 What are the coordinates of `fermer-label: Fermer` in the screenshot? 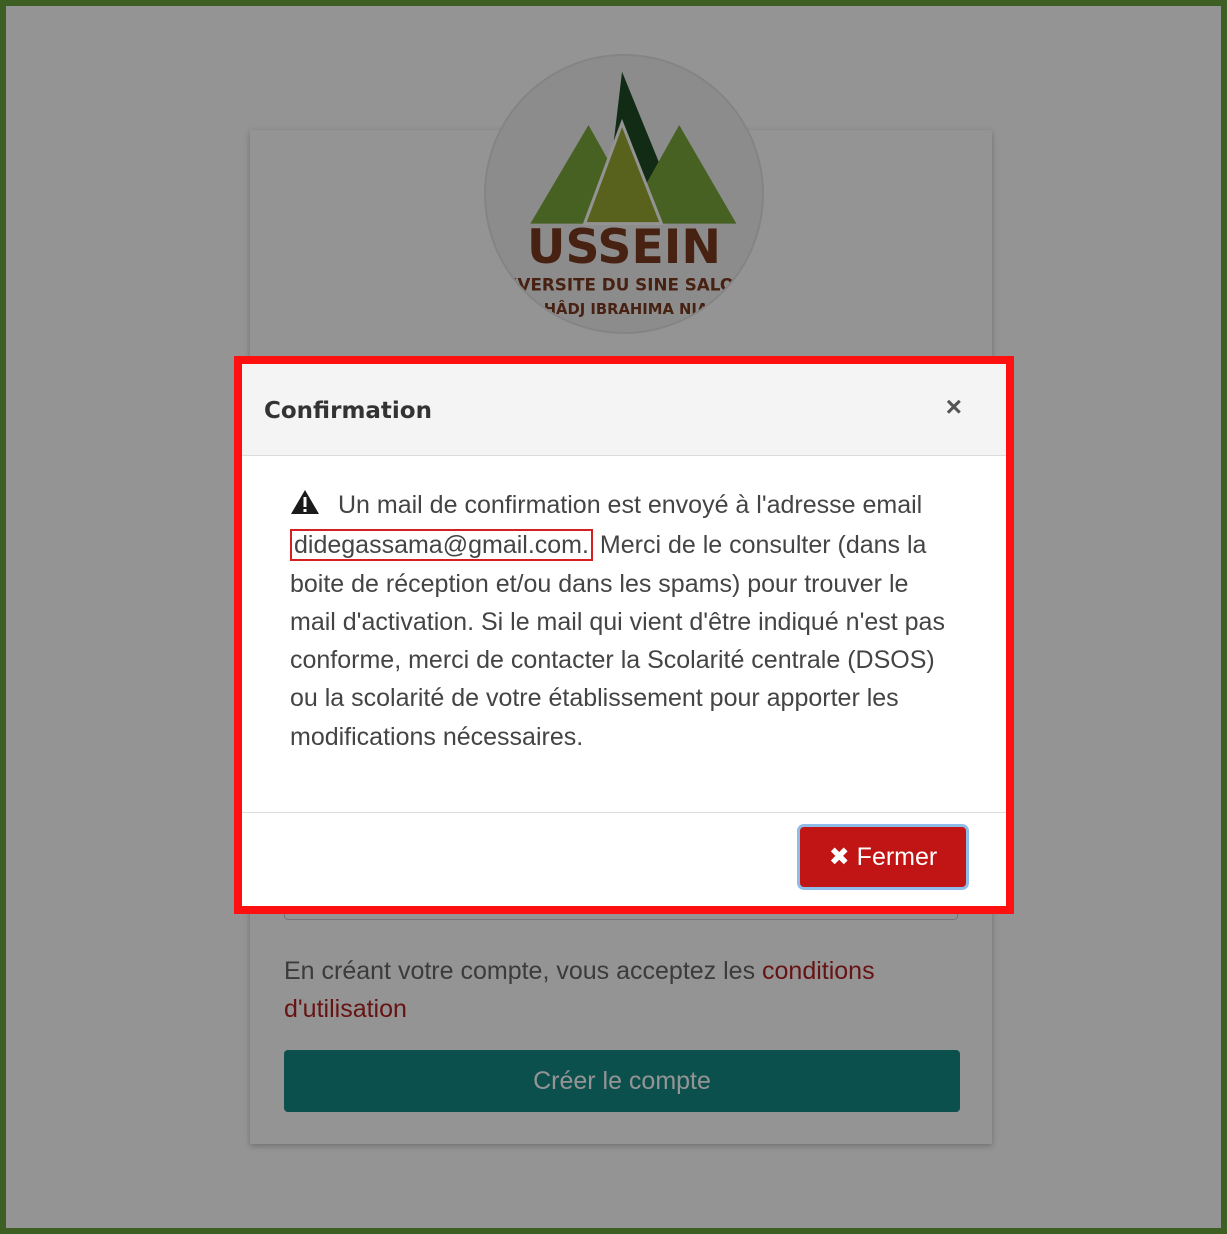 It's located at (897, 857).